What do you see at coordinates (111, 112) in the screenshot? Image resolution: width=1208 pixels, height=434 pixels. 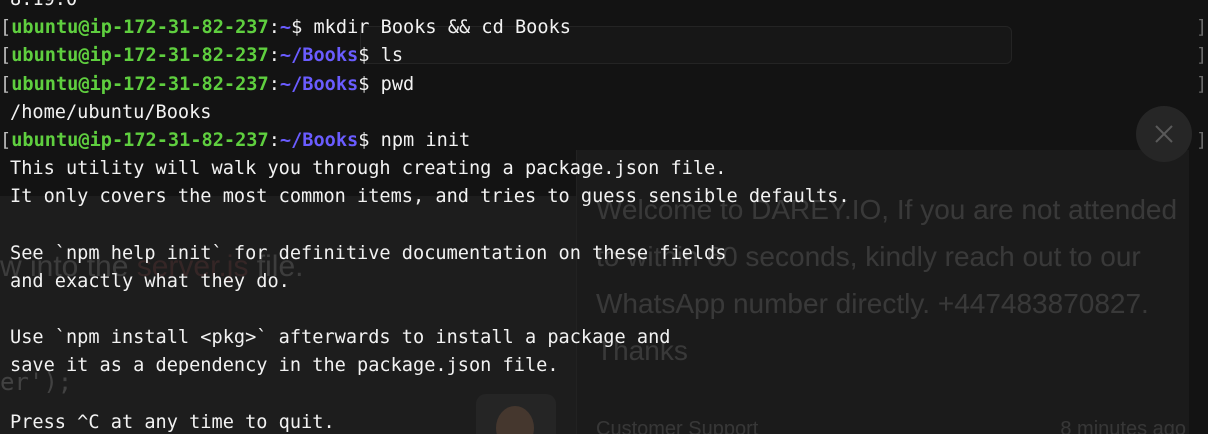 I see `output-text: /home/ubuntu/Books` at bounding box center [111, 112].